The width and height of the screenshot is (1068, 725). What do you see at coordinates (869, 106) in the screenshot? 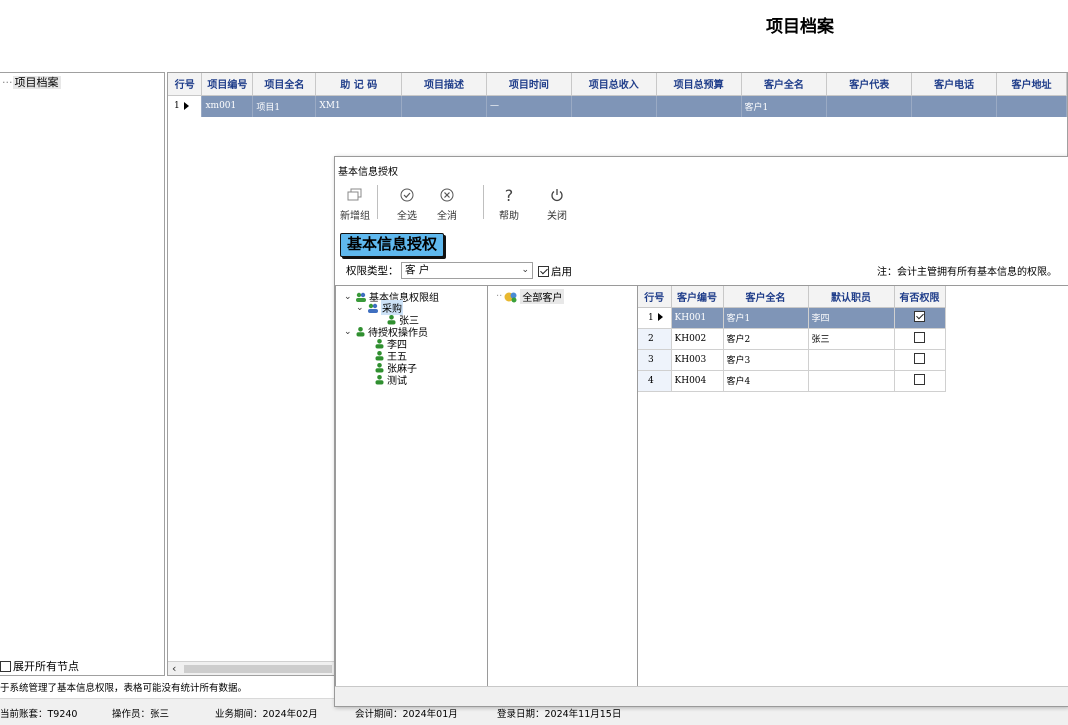
I see `cell-rep` at bounding box center [869, 106].